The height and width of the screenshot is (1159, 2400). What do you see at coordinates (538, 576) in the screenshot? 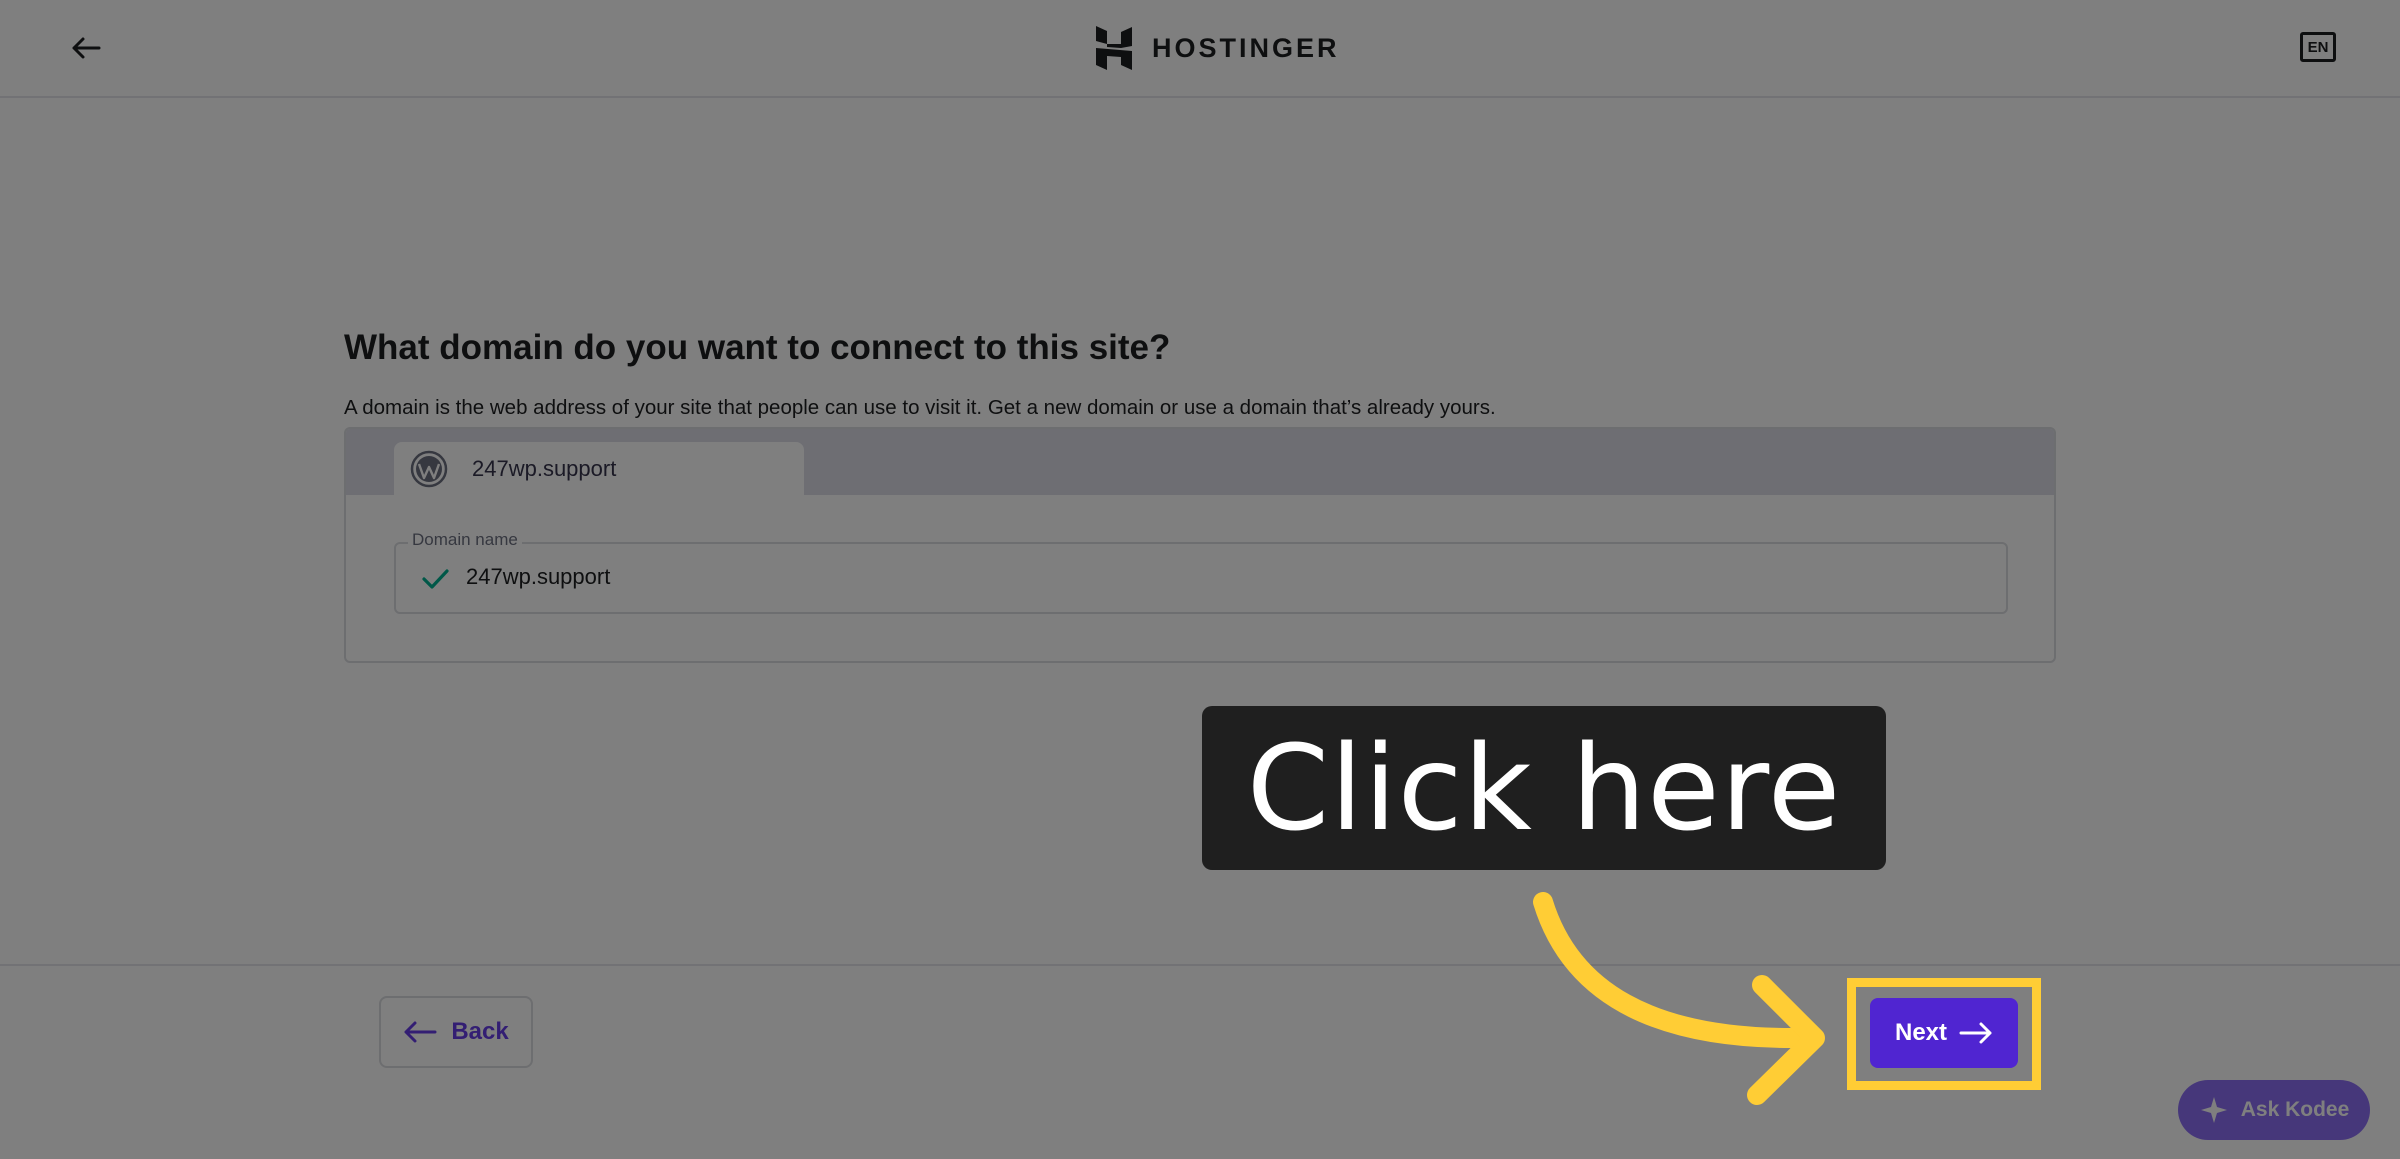
I see `domain-name-value: 247wp.support` at bounding box center [538, 576].